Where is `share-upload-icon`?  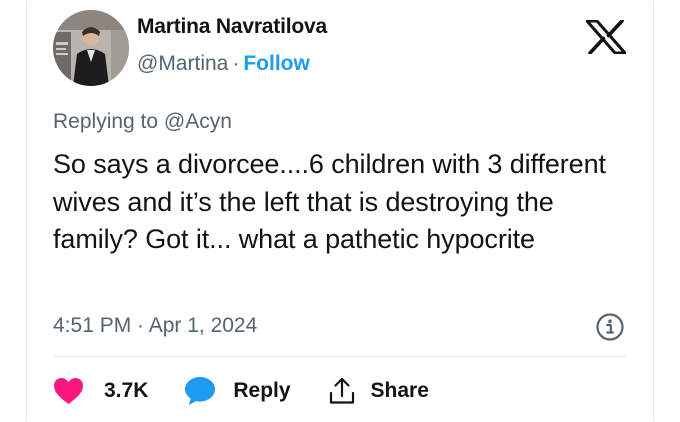 share-upload-icon is located at coordinates (342, 391).